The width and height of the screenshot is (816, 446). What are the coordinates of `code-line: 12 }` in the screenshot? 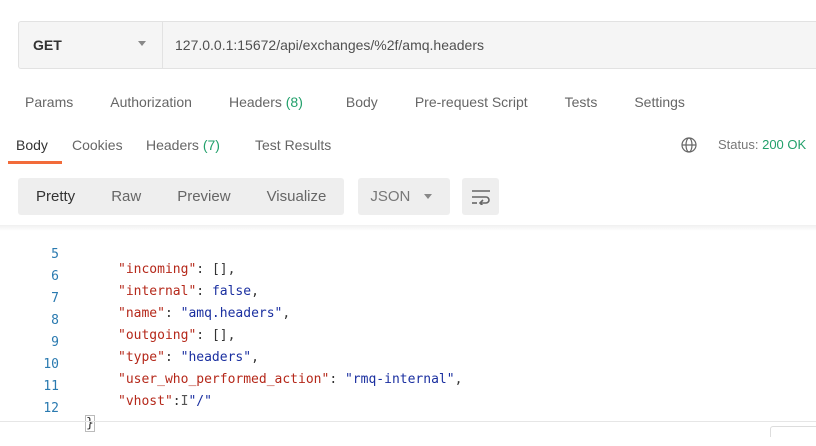 It's located at (408, 409).